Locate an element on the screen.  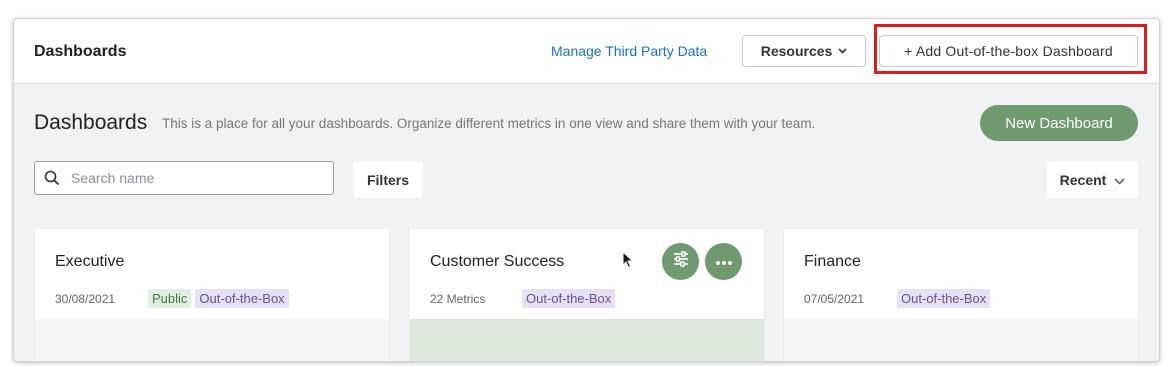
public-badge: Public is located at coordinates (170, 298).